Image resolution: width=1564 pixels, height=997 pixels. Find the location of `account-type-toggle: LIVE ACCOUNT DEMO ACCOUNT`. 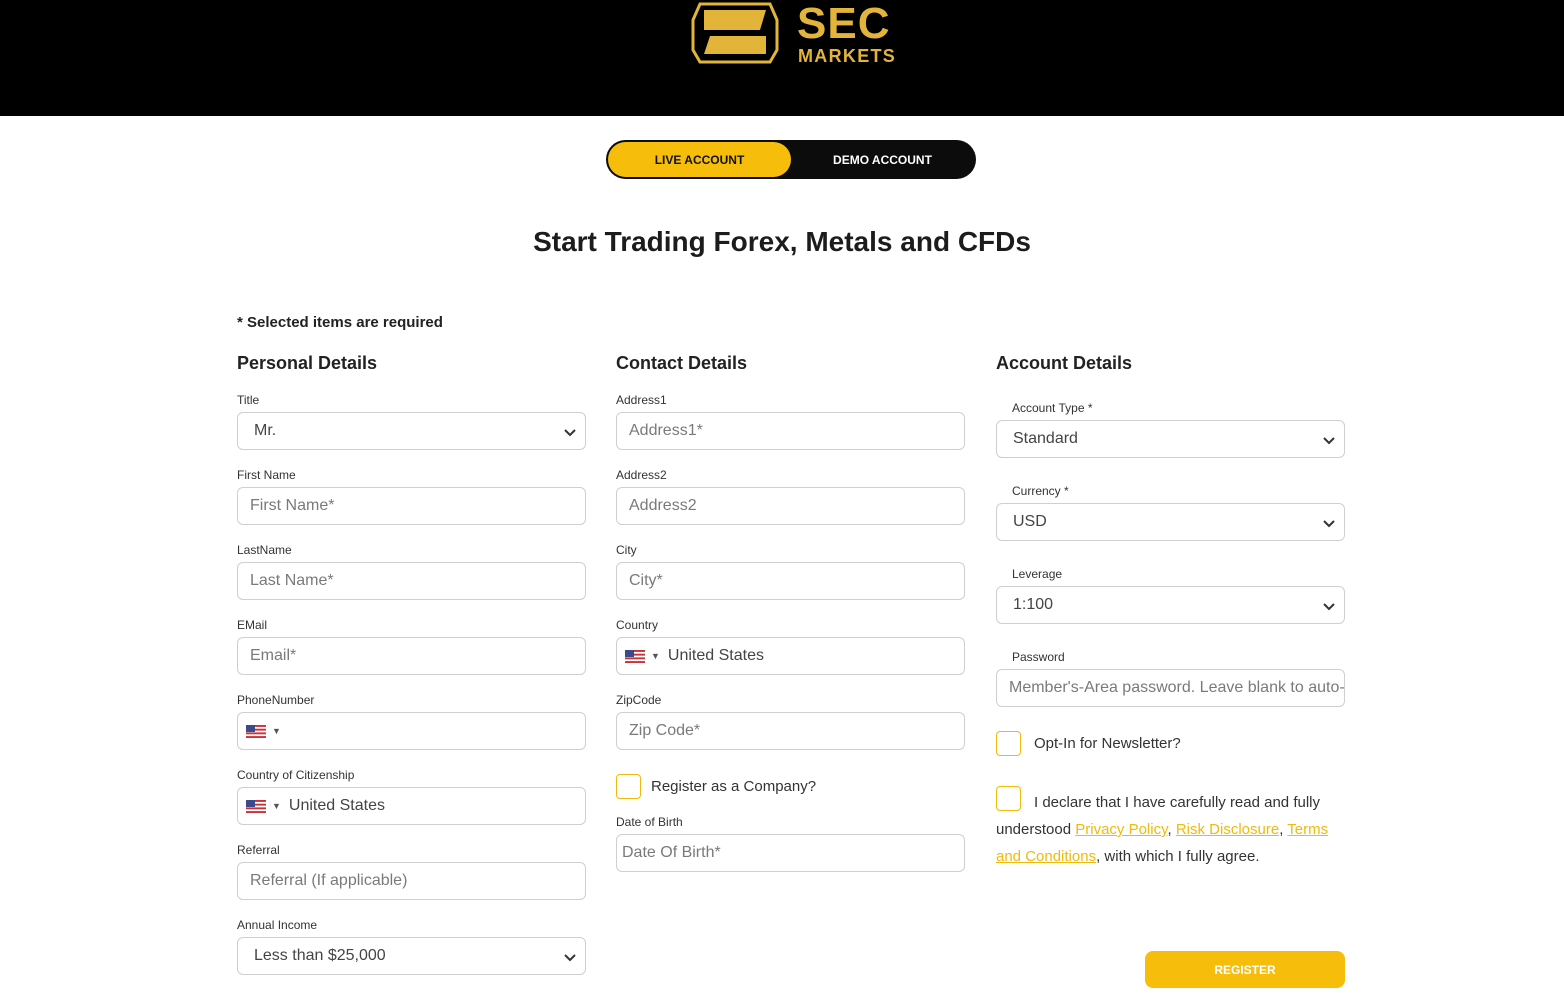

account-type-toggle: LIVE ACCOUNT DEMO ACCOUNT is located at coordinates (791, 159).